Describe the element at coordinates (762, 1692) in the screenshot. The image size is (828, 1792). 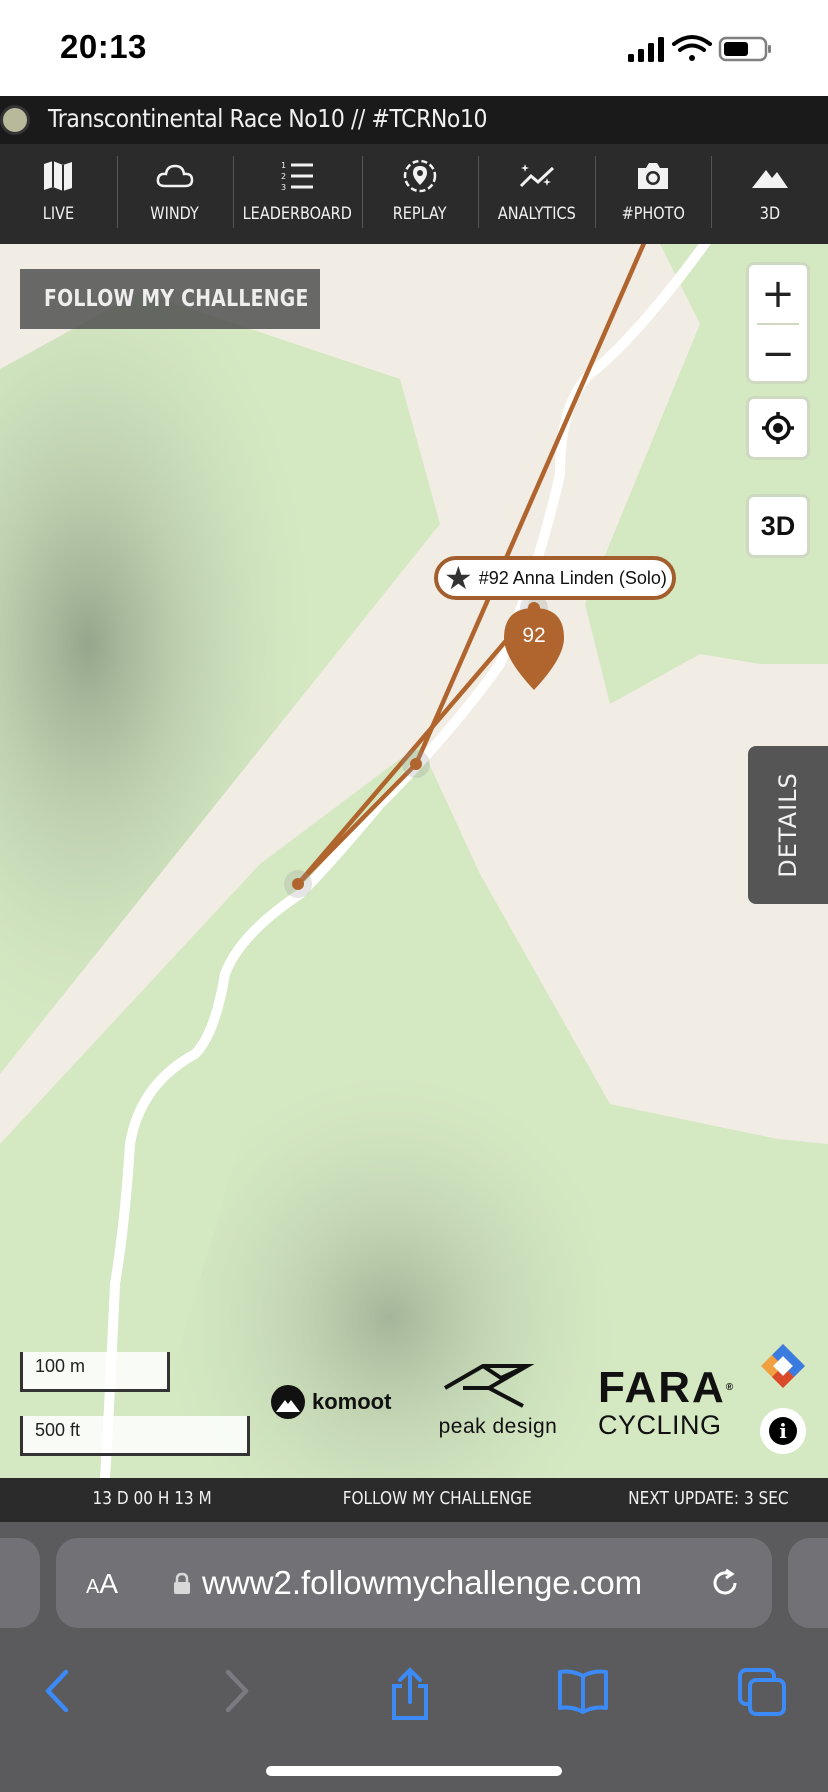
I see `tabs-icon` at that location.